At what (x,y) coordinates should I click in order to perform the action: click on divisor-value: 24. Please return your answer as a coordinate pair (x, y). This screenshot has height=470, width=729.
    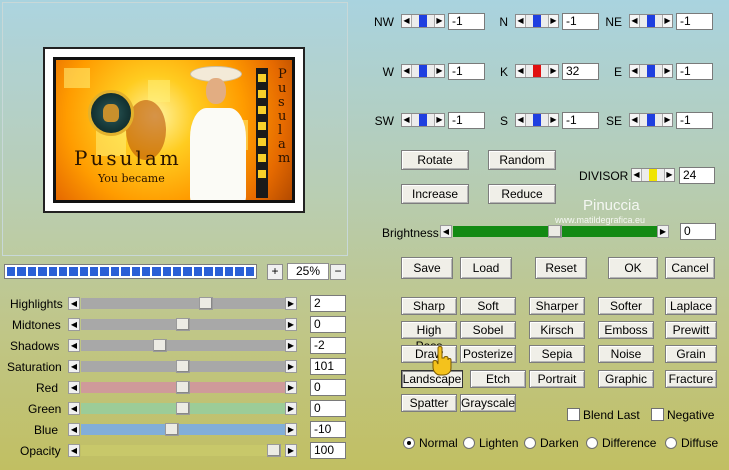
    Looking at the image, I should click on (697, 175).